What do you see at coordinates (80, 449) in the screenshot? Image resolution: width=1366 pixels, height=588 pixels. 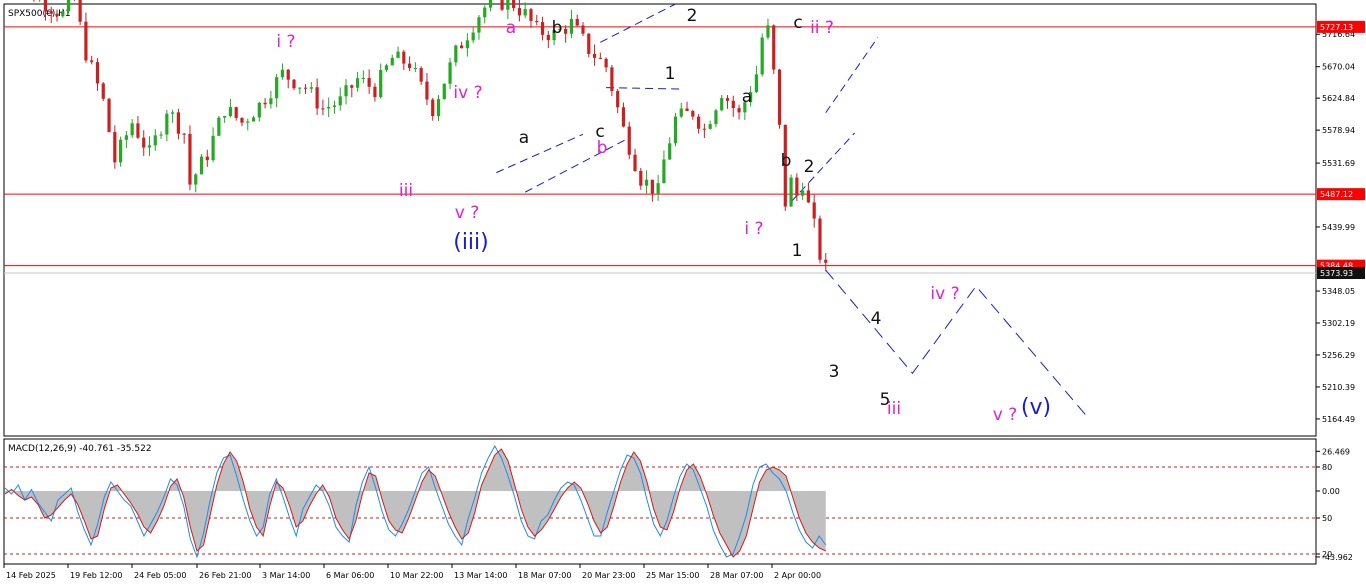 I see `macd-panel-title: MACD(12,26,9) -40.761 -35.522` at bounding box center [80, 449].